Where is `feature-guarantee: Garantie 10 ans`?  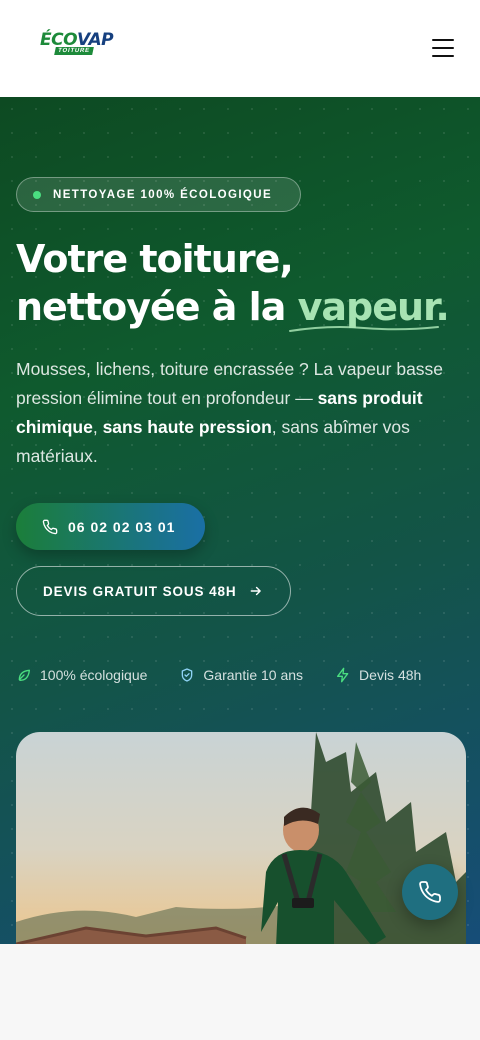
feature-guarantee: Garantie 10 ans is located at coordinates (241, 675).